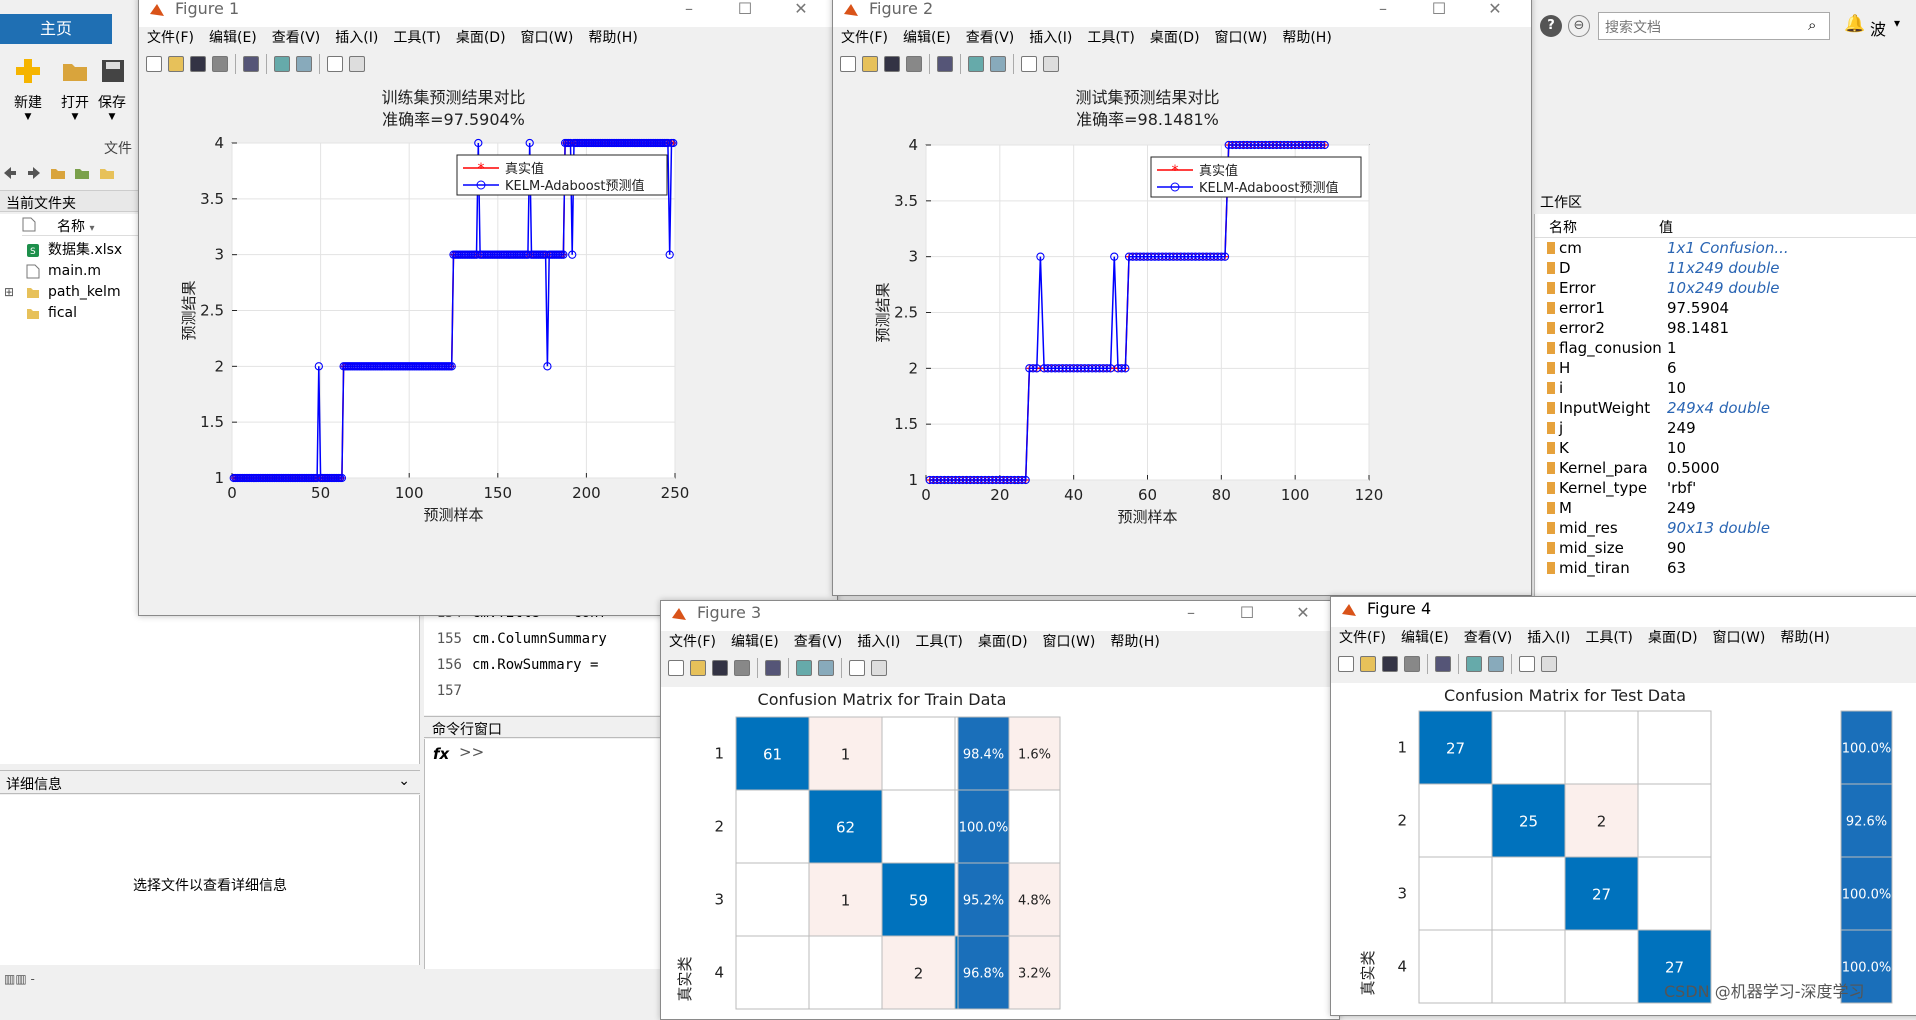 This screenshot has width=1916, height=1020. What do you see at coordinates (1727, 428) in the screenshot?
I see `workspace-var-row: j 249` at bounding box center [1727, 428].